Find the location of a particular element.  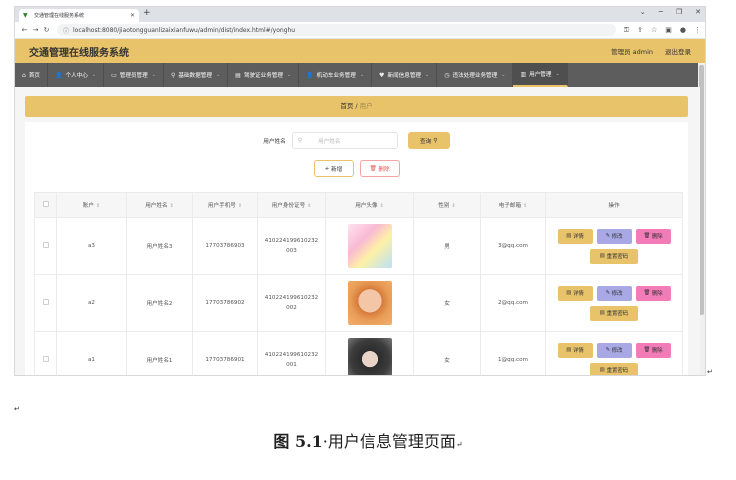

paragraph-mark-icon: ↵ is located at coordinates (459, 444).